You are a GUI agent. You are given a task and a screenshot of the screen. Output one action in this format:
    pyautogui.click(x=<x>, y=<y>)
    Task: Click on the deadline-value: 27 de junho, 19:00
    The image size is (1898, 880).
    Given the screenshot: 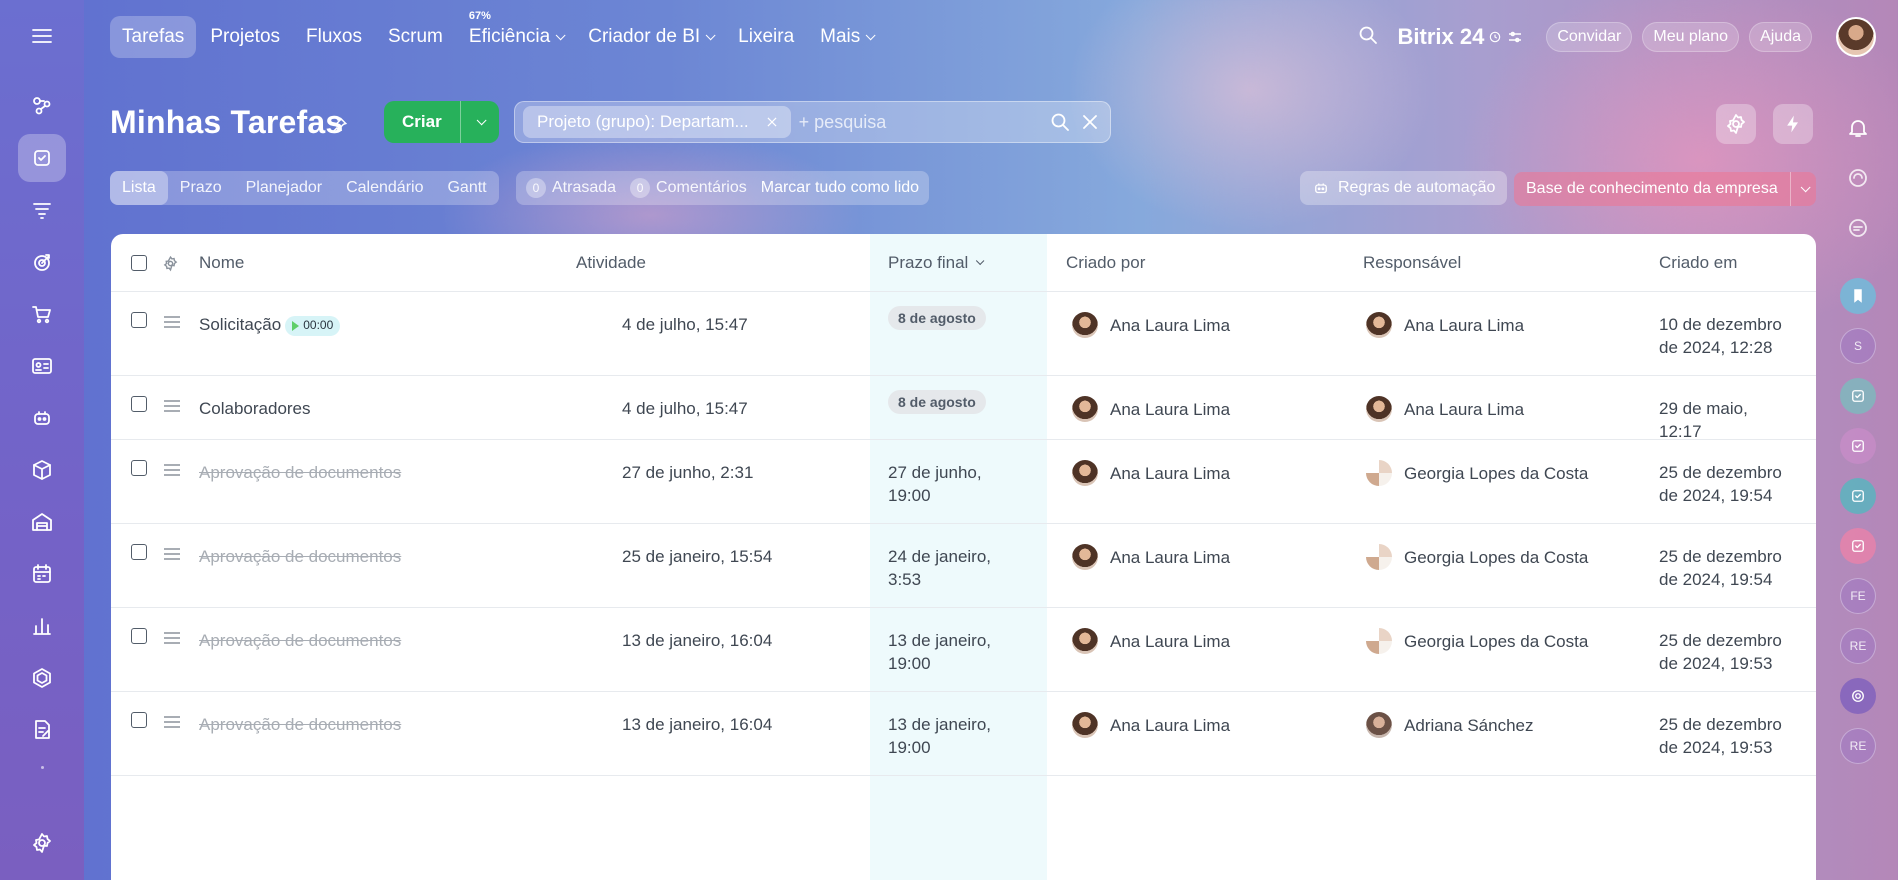 What is the action you would take?
    pyautogui.click(x=935, y=484)
    